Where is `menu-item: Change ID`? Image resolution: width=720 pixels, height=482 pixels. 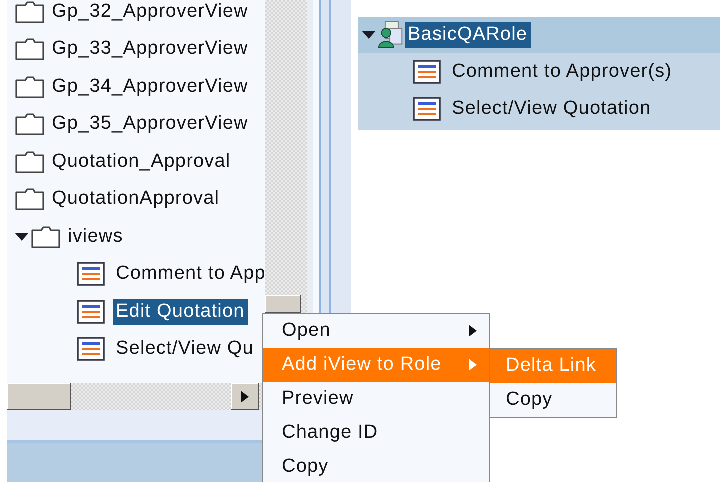
menu-item: Change ID is located at coordinates (376, 433).